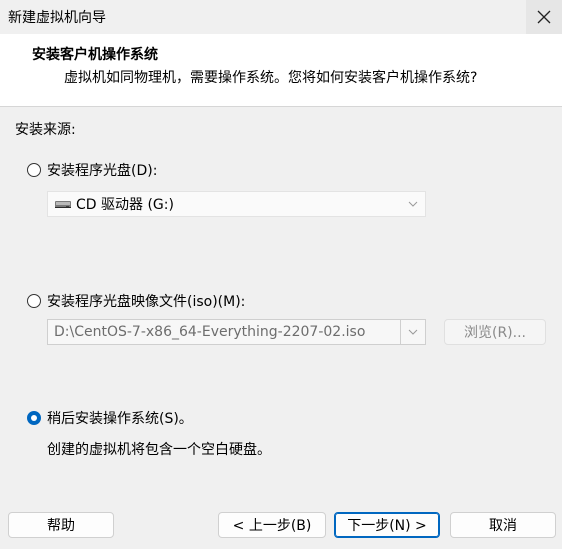 The width and height of the screenshot is (562, 549). I want to click on cd-drive-icon, so click(63, 204).